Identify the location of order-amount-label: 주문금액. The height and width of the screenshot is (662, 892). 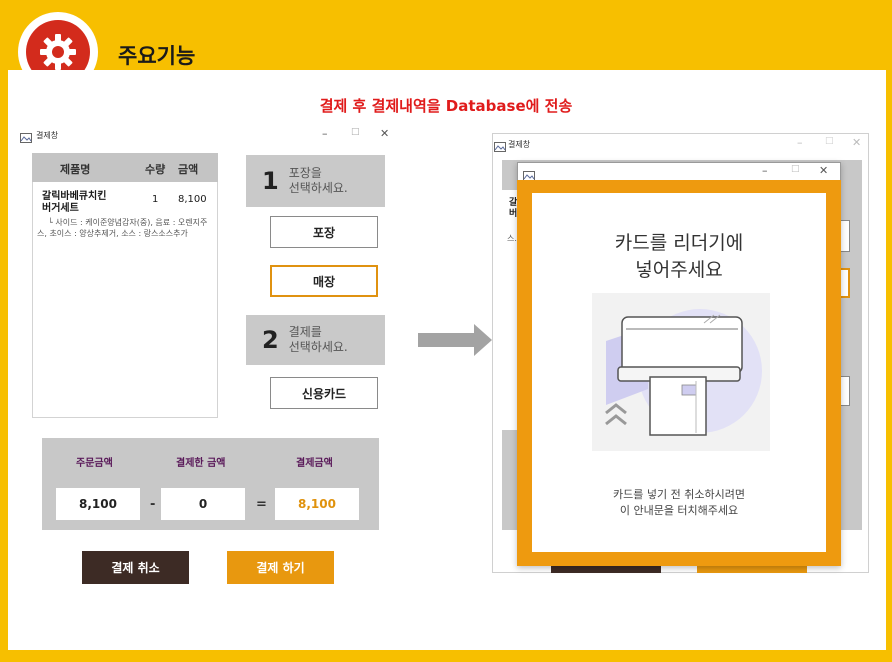
(94, 463).